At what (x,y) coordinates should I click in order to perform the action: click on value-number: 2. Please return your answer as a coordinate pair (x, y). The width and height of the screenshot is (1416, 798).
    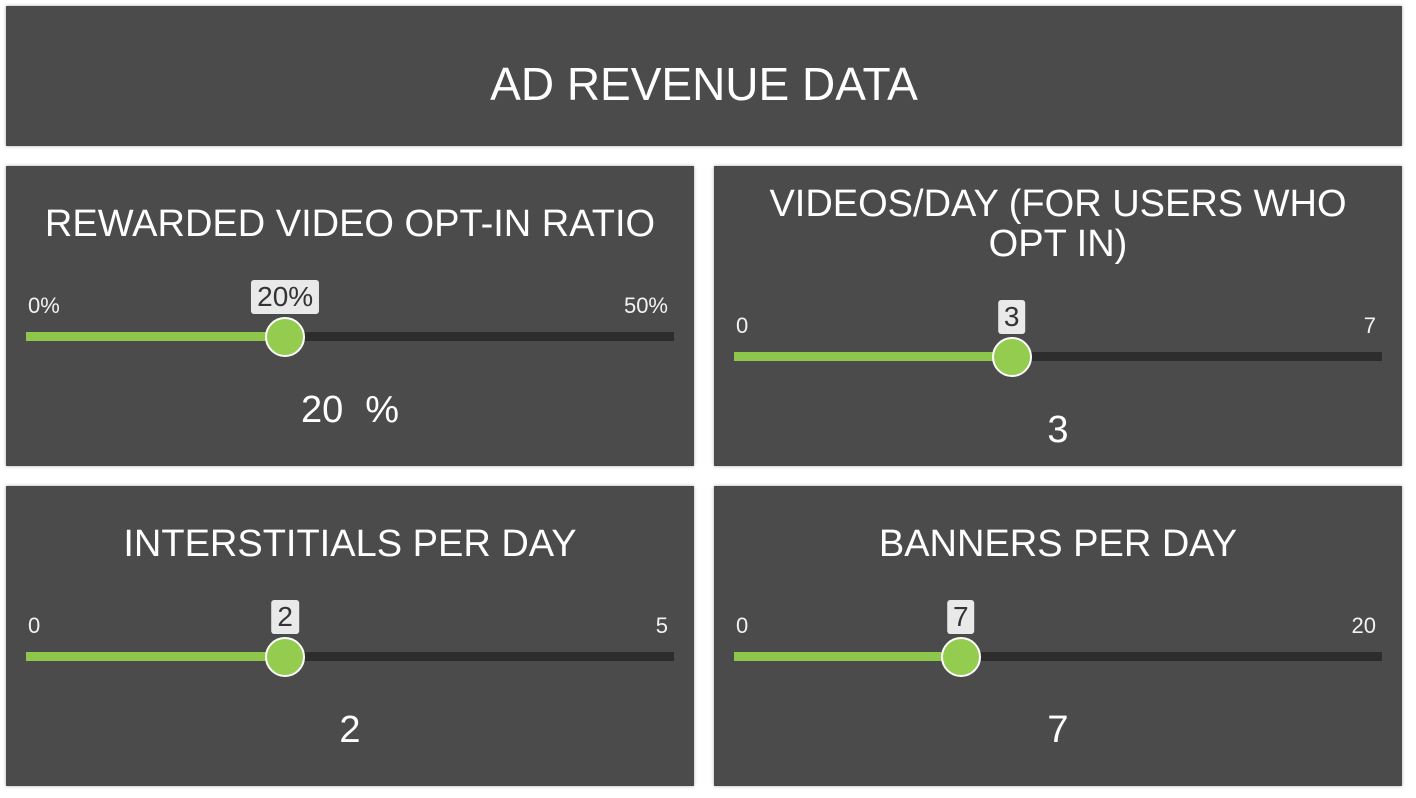
    Looking at the image, I should click on (350, 730).